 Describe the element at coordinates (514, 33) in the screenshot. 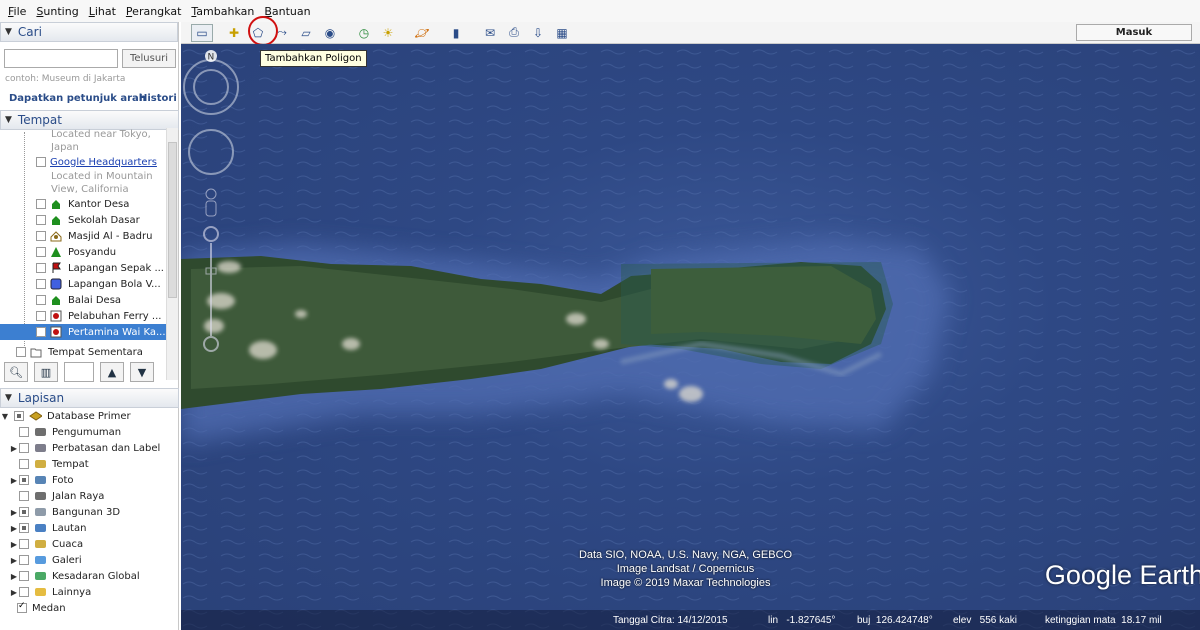

I see `print-button: ⎙` at that location.